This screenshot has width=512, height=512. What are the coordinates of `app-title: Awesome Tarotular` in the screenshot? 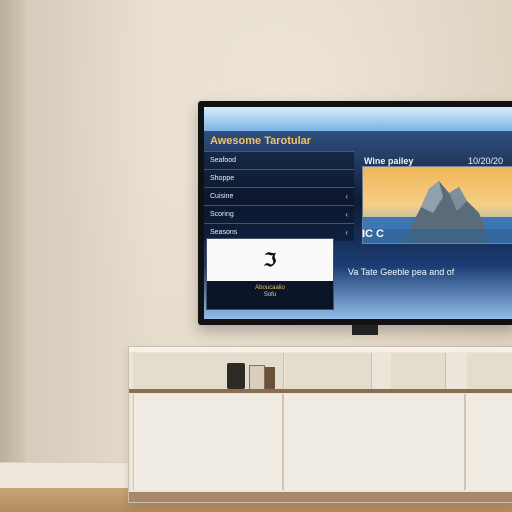 It's located at (261, 141).